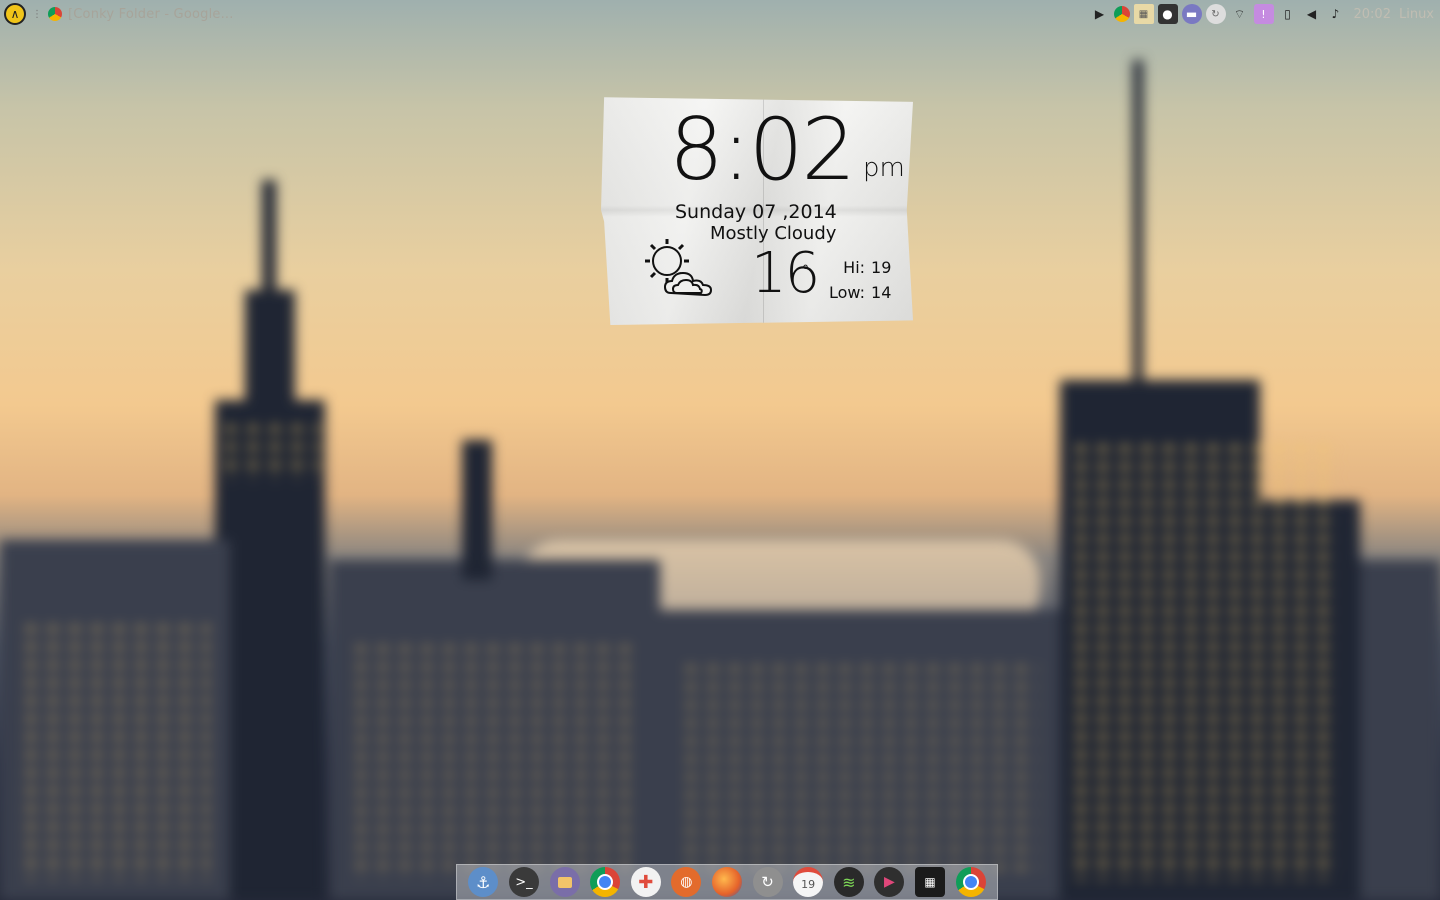  I want to click on conky-time: 8:02, so click(762, 150).